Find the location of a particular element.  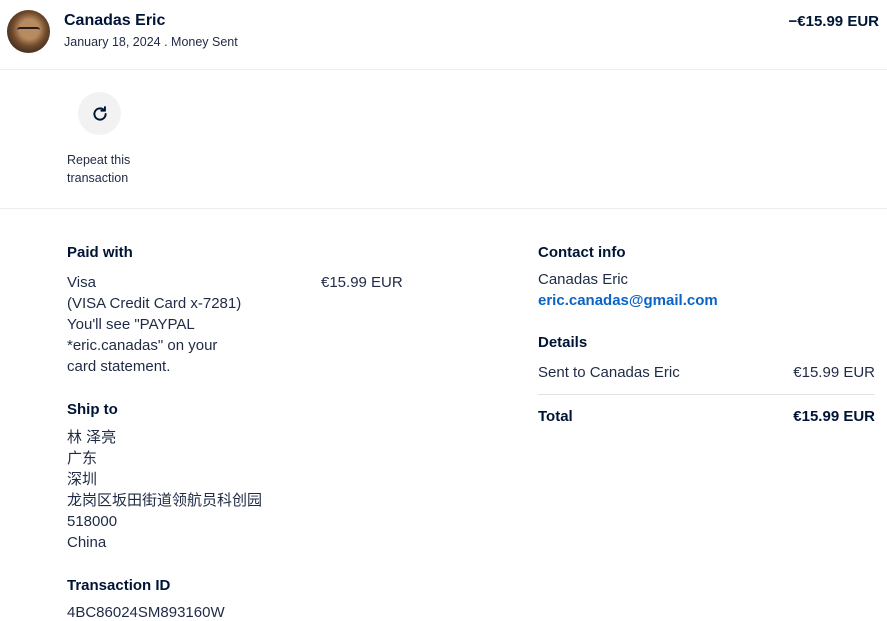

avatar is located at coordinates (28, 31).